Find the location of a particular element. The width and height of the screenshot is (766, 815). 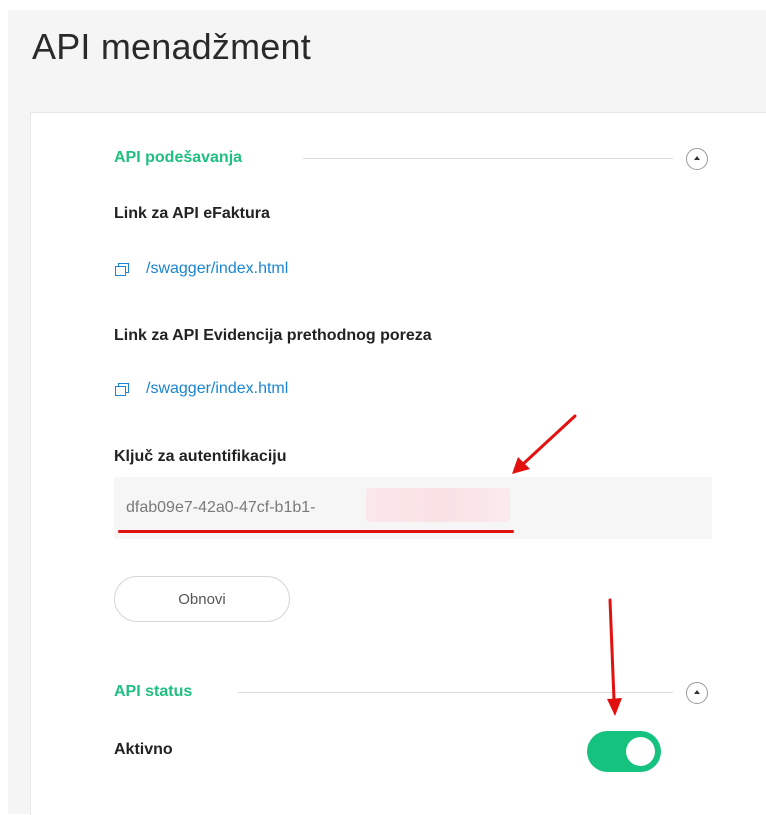

active-toggle is located at coordinates (624, 751).